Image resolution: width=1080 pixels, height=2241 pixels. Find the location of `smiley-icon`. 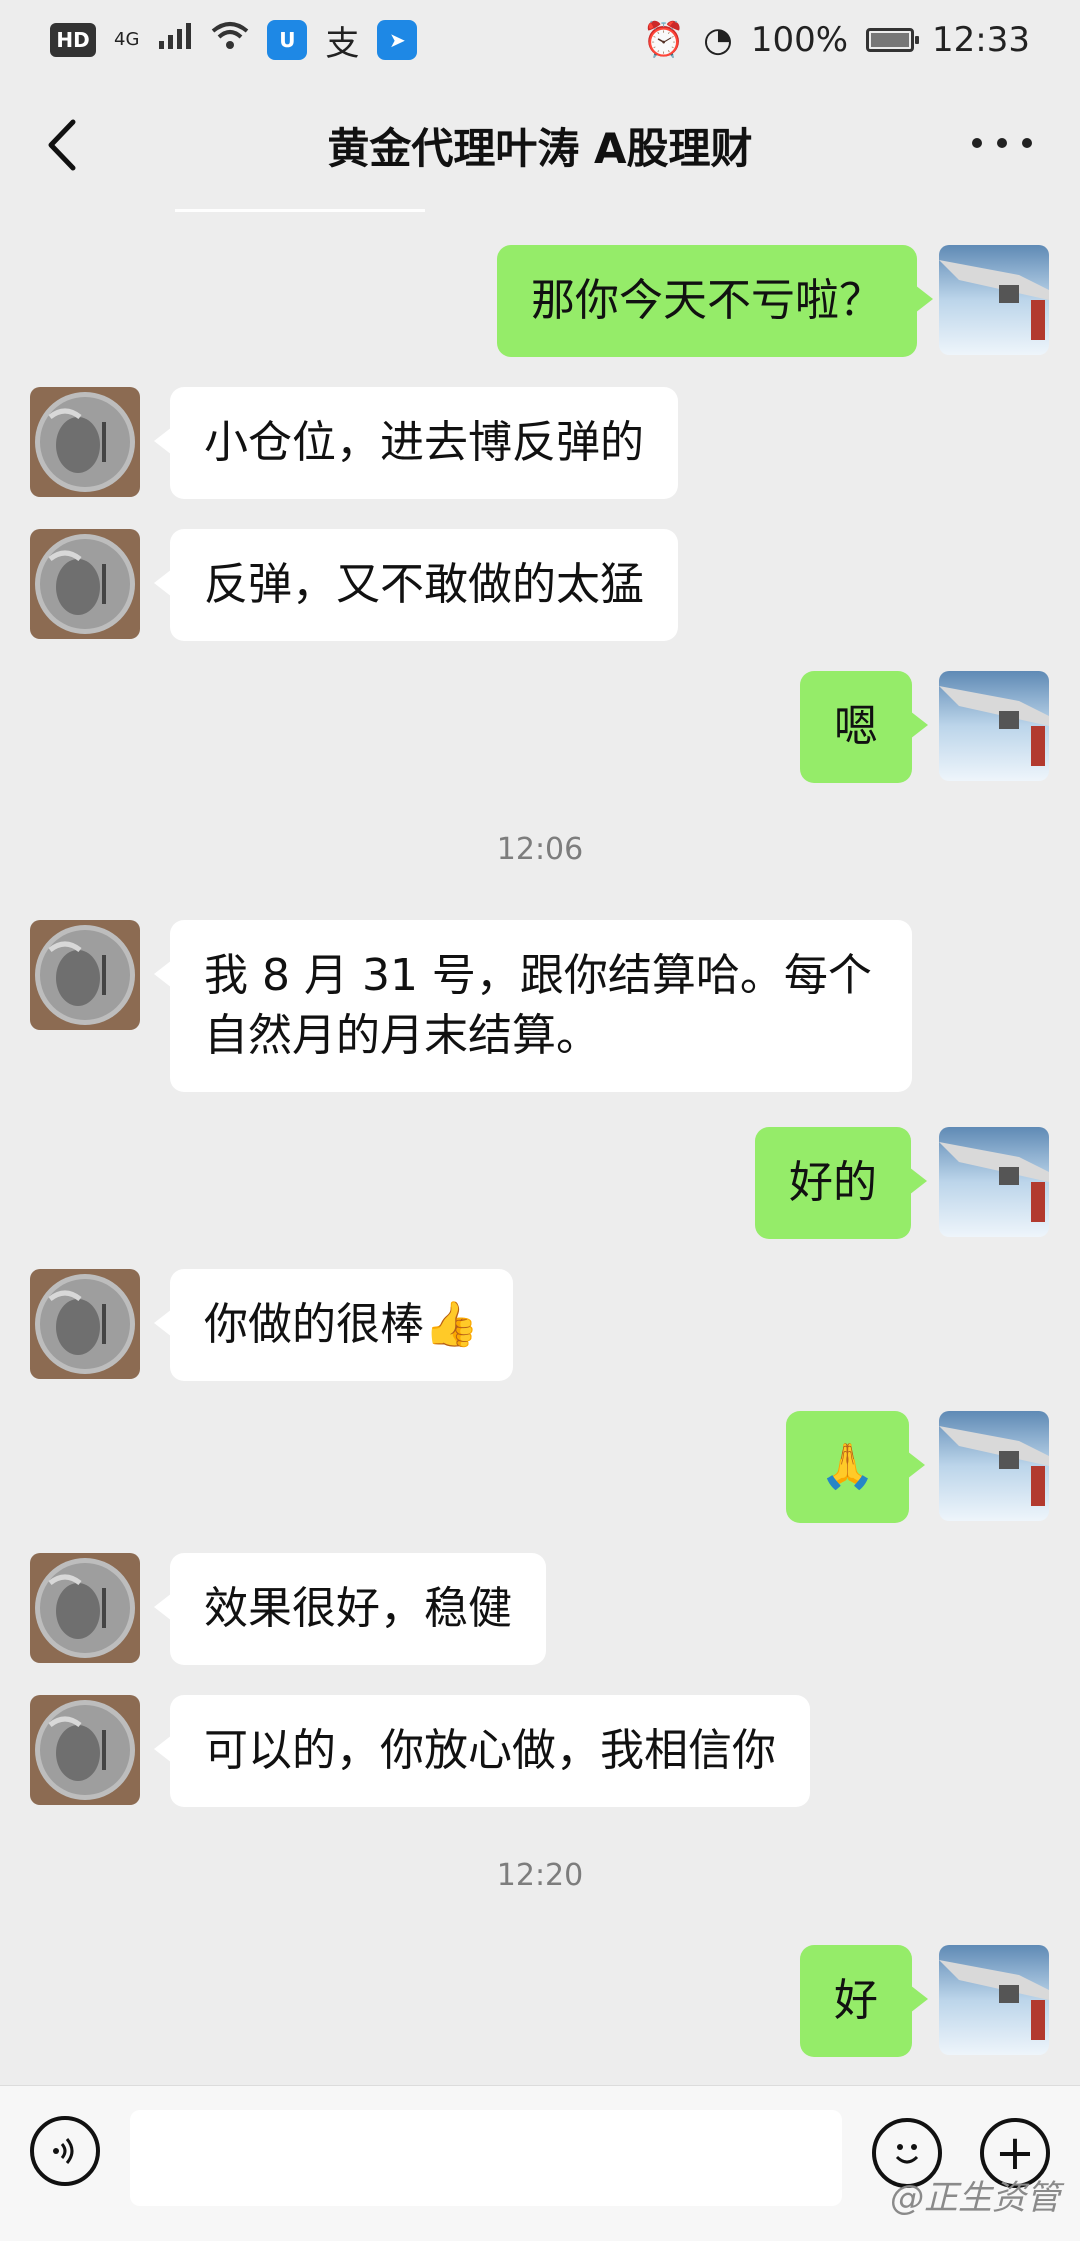

smiley-icon is located at coordinates (907, 2154).